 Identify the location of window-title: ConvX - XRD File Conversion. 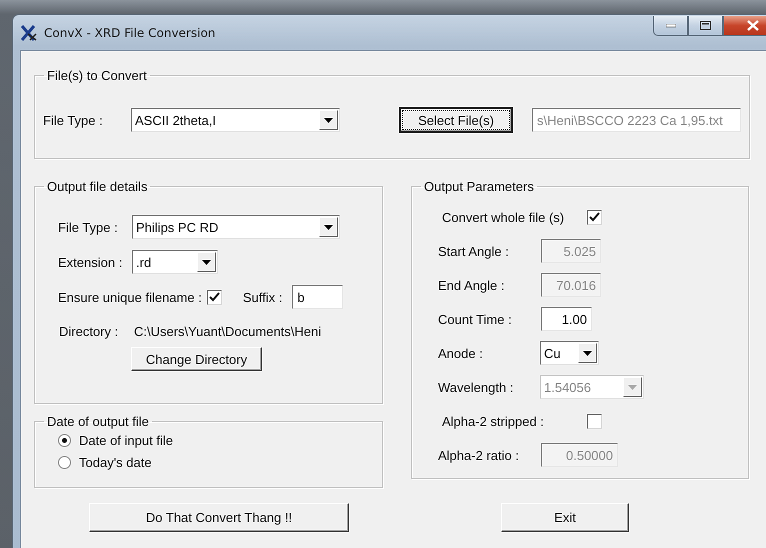
(130, 33).